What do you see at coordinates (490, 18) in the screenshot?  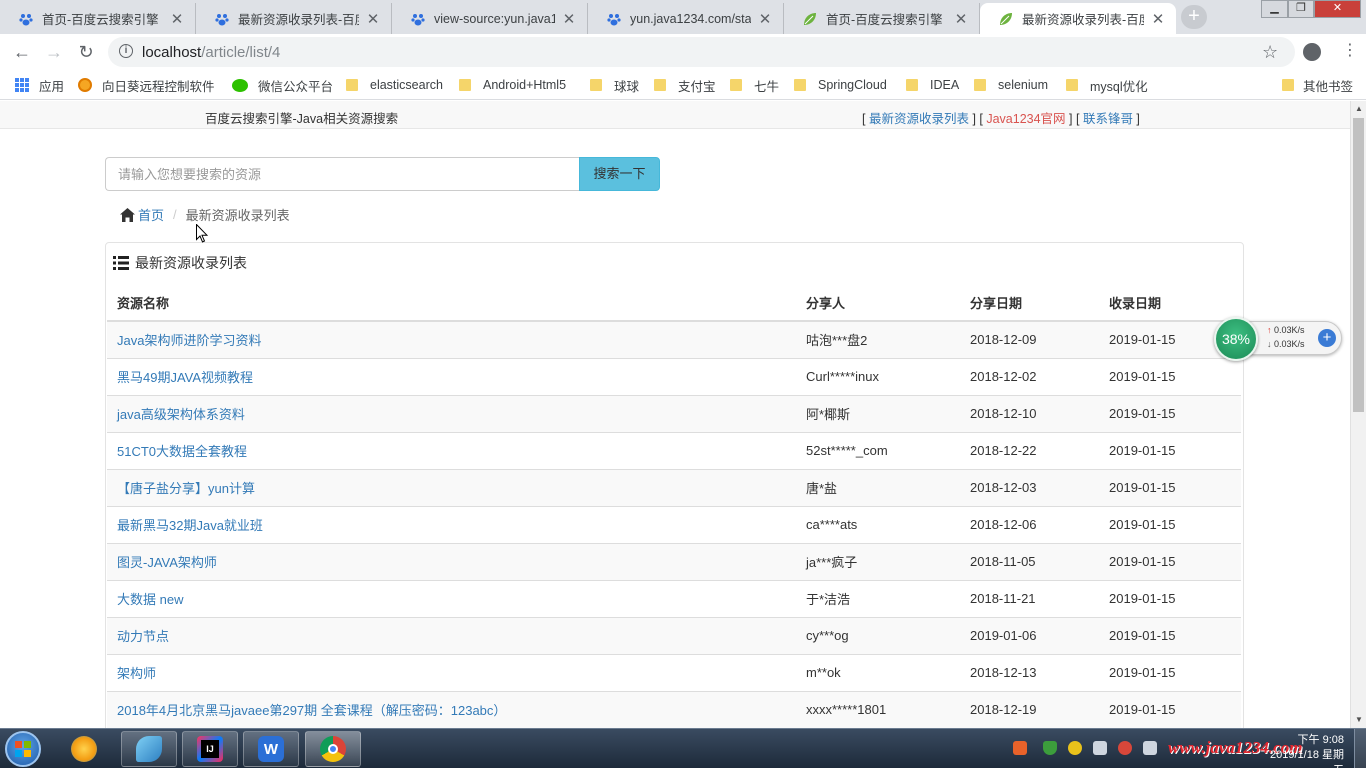 I see `browser-tab: view-source:yun.java1234.com ✕` at bounding box center [490, 18].